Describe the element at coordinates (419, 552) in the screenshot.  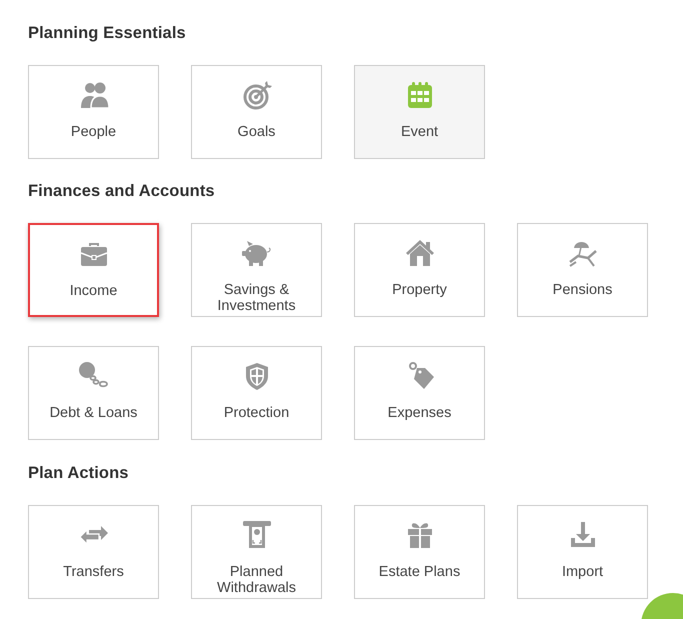
I see `category-tile: Estate Plans` at that location.